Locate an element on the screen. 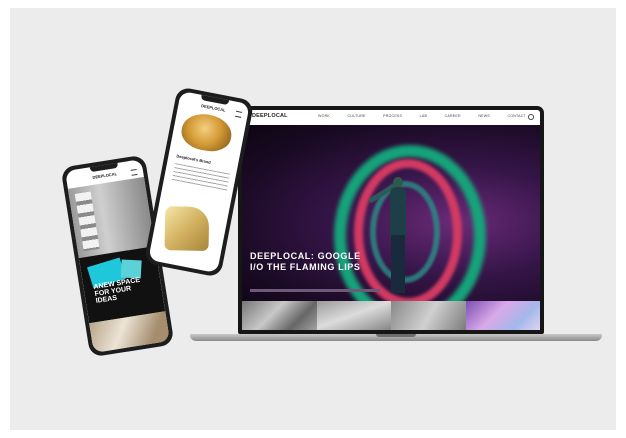 This screenshot has height=438, width=626. hero-headline: DEEPLOCAL: GOOGLE I/O THE FLAMING LIPS is located at coordinates (310, 262).